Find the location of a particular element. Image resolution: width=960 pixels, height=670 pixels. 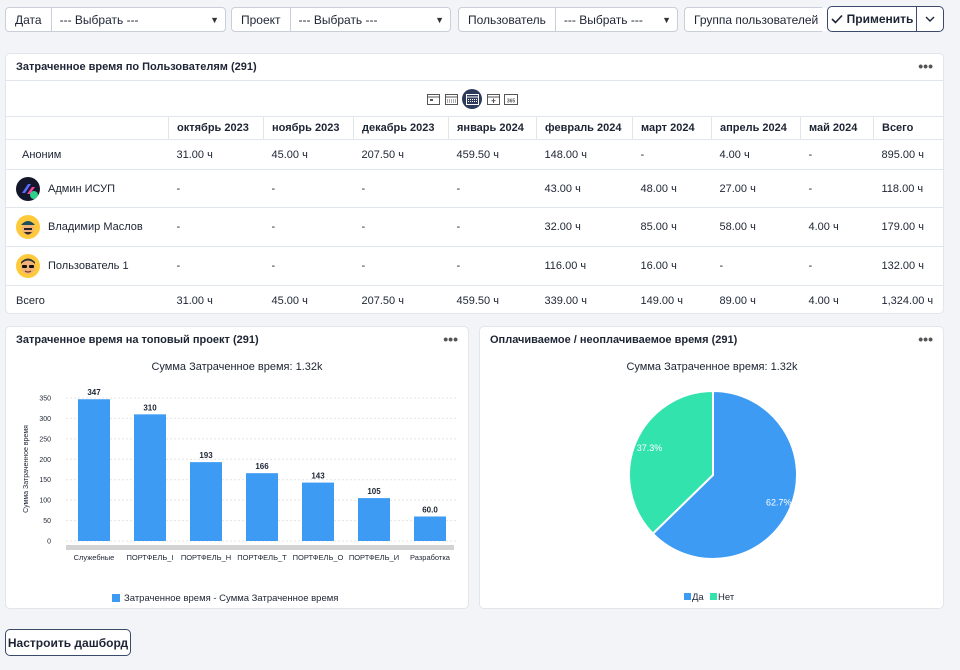

user-cell: Админ ИСУП is located at coordinates (87, 188).